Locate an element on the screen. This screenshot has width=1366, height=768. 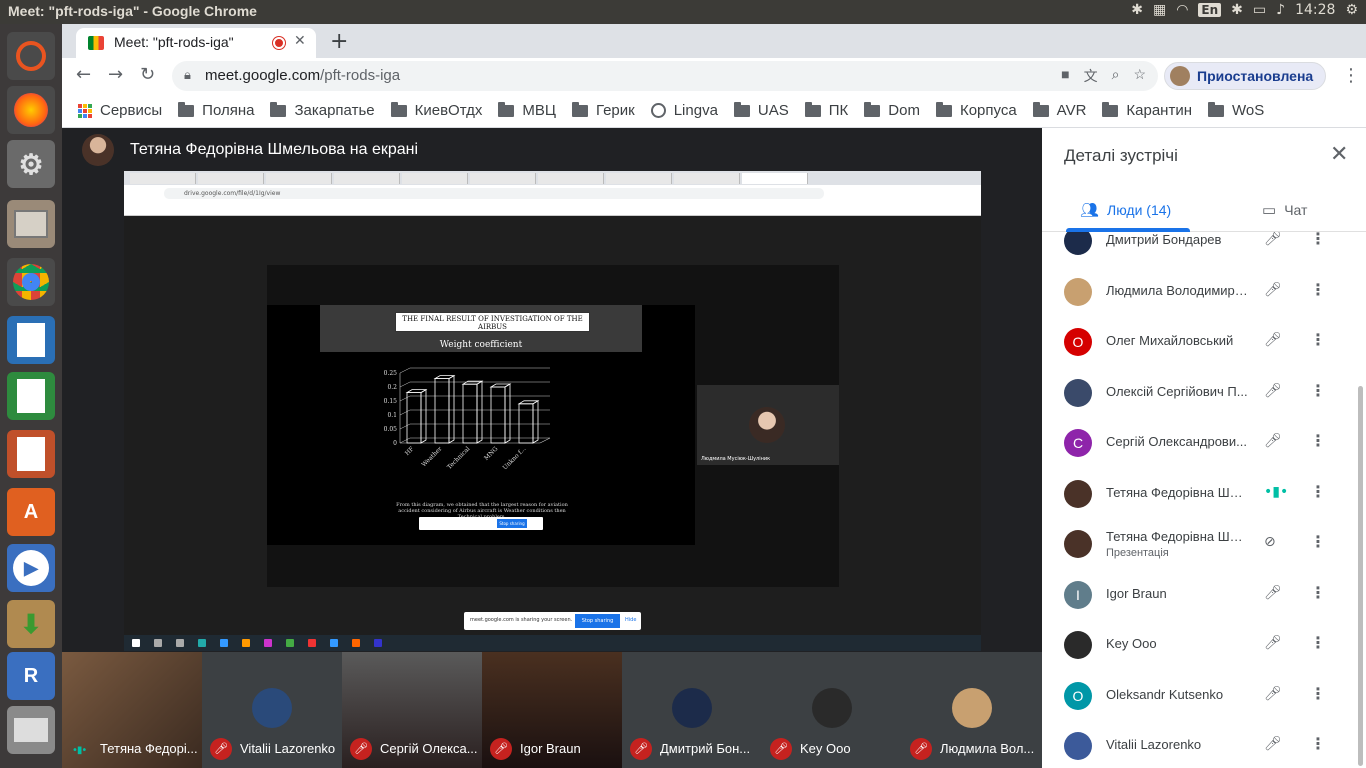
battery-icon: ▭ is located at coordinates (1259, 10).